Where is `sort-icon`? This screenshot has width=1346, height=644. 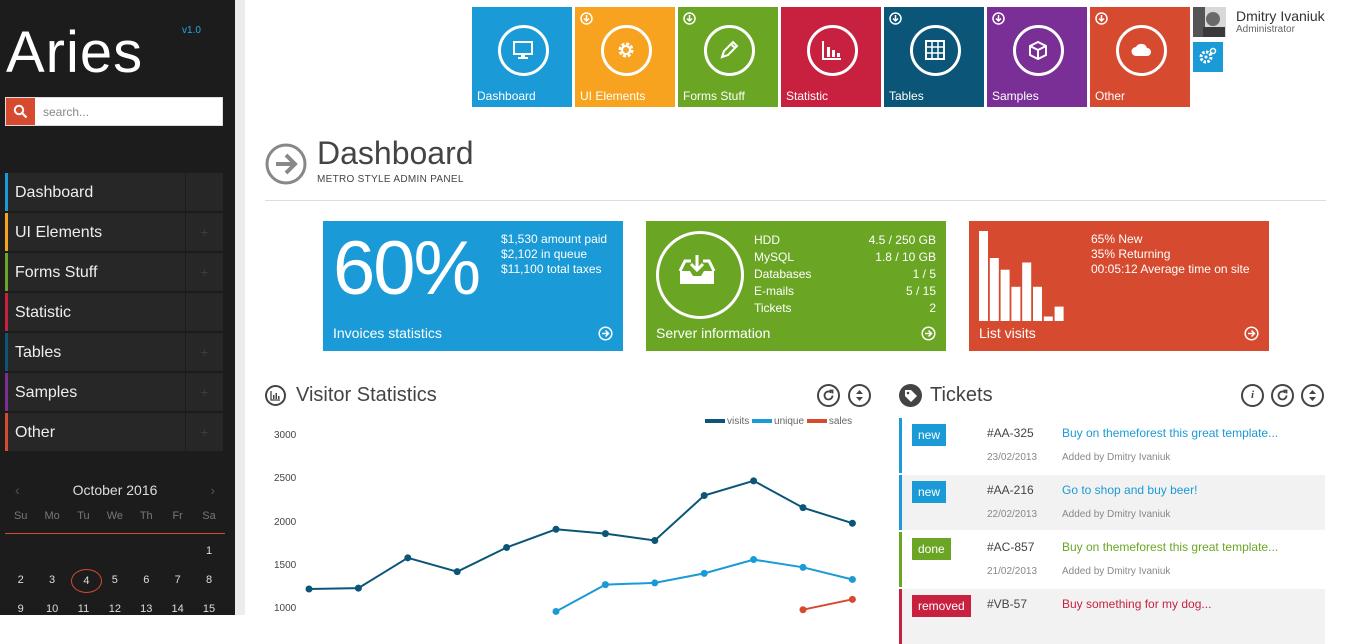 sort-icon is located at coordinates (1312, 395).